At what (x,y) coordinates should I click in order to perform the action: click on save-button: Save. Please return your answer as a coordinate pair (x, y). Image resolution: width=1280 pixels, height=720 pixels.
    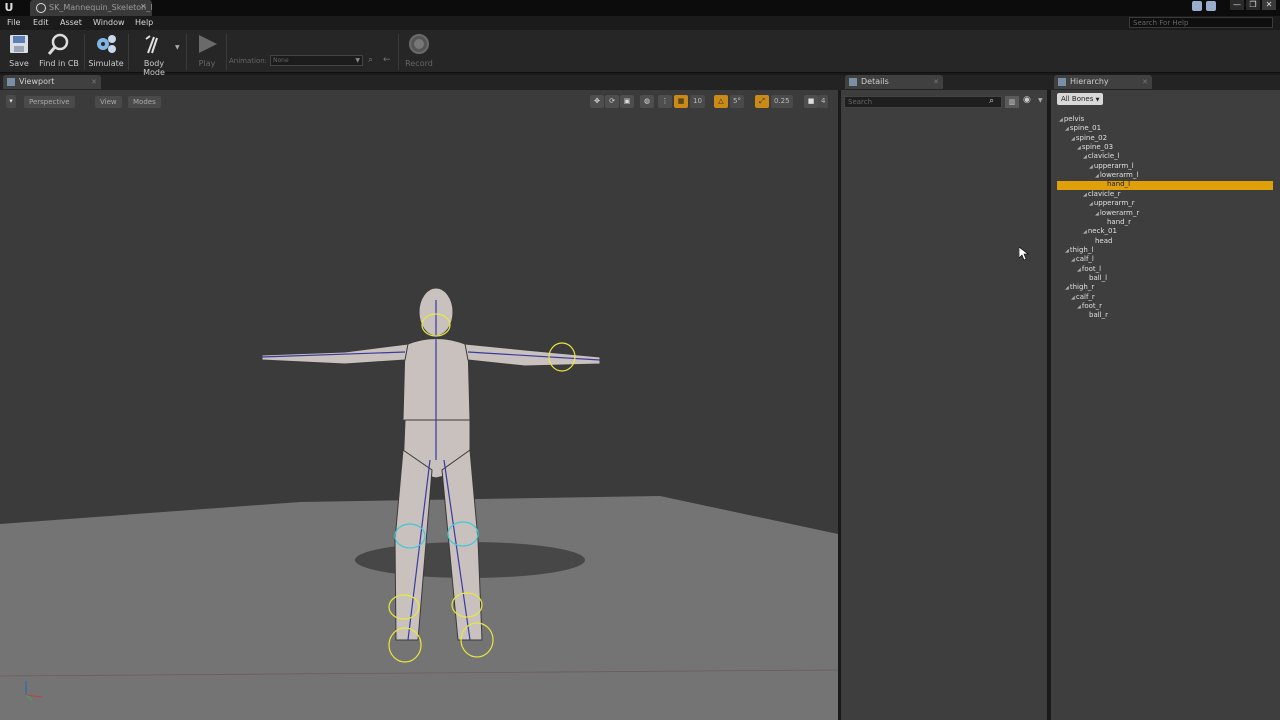
    Looking at the image, I should click on (19, 50).